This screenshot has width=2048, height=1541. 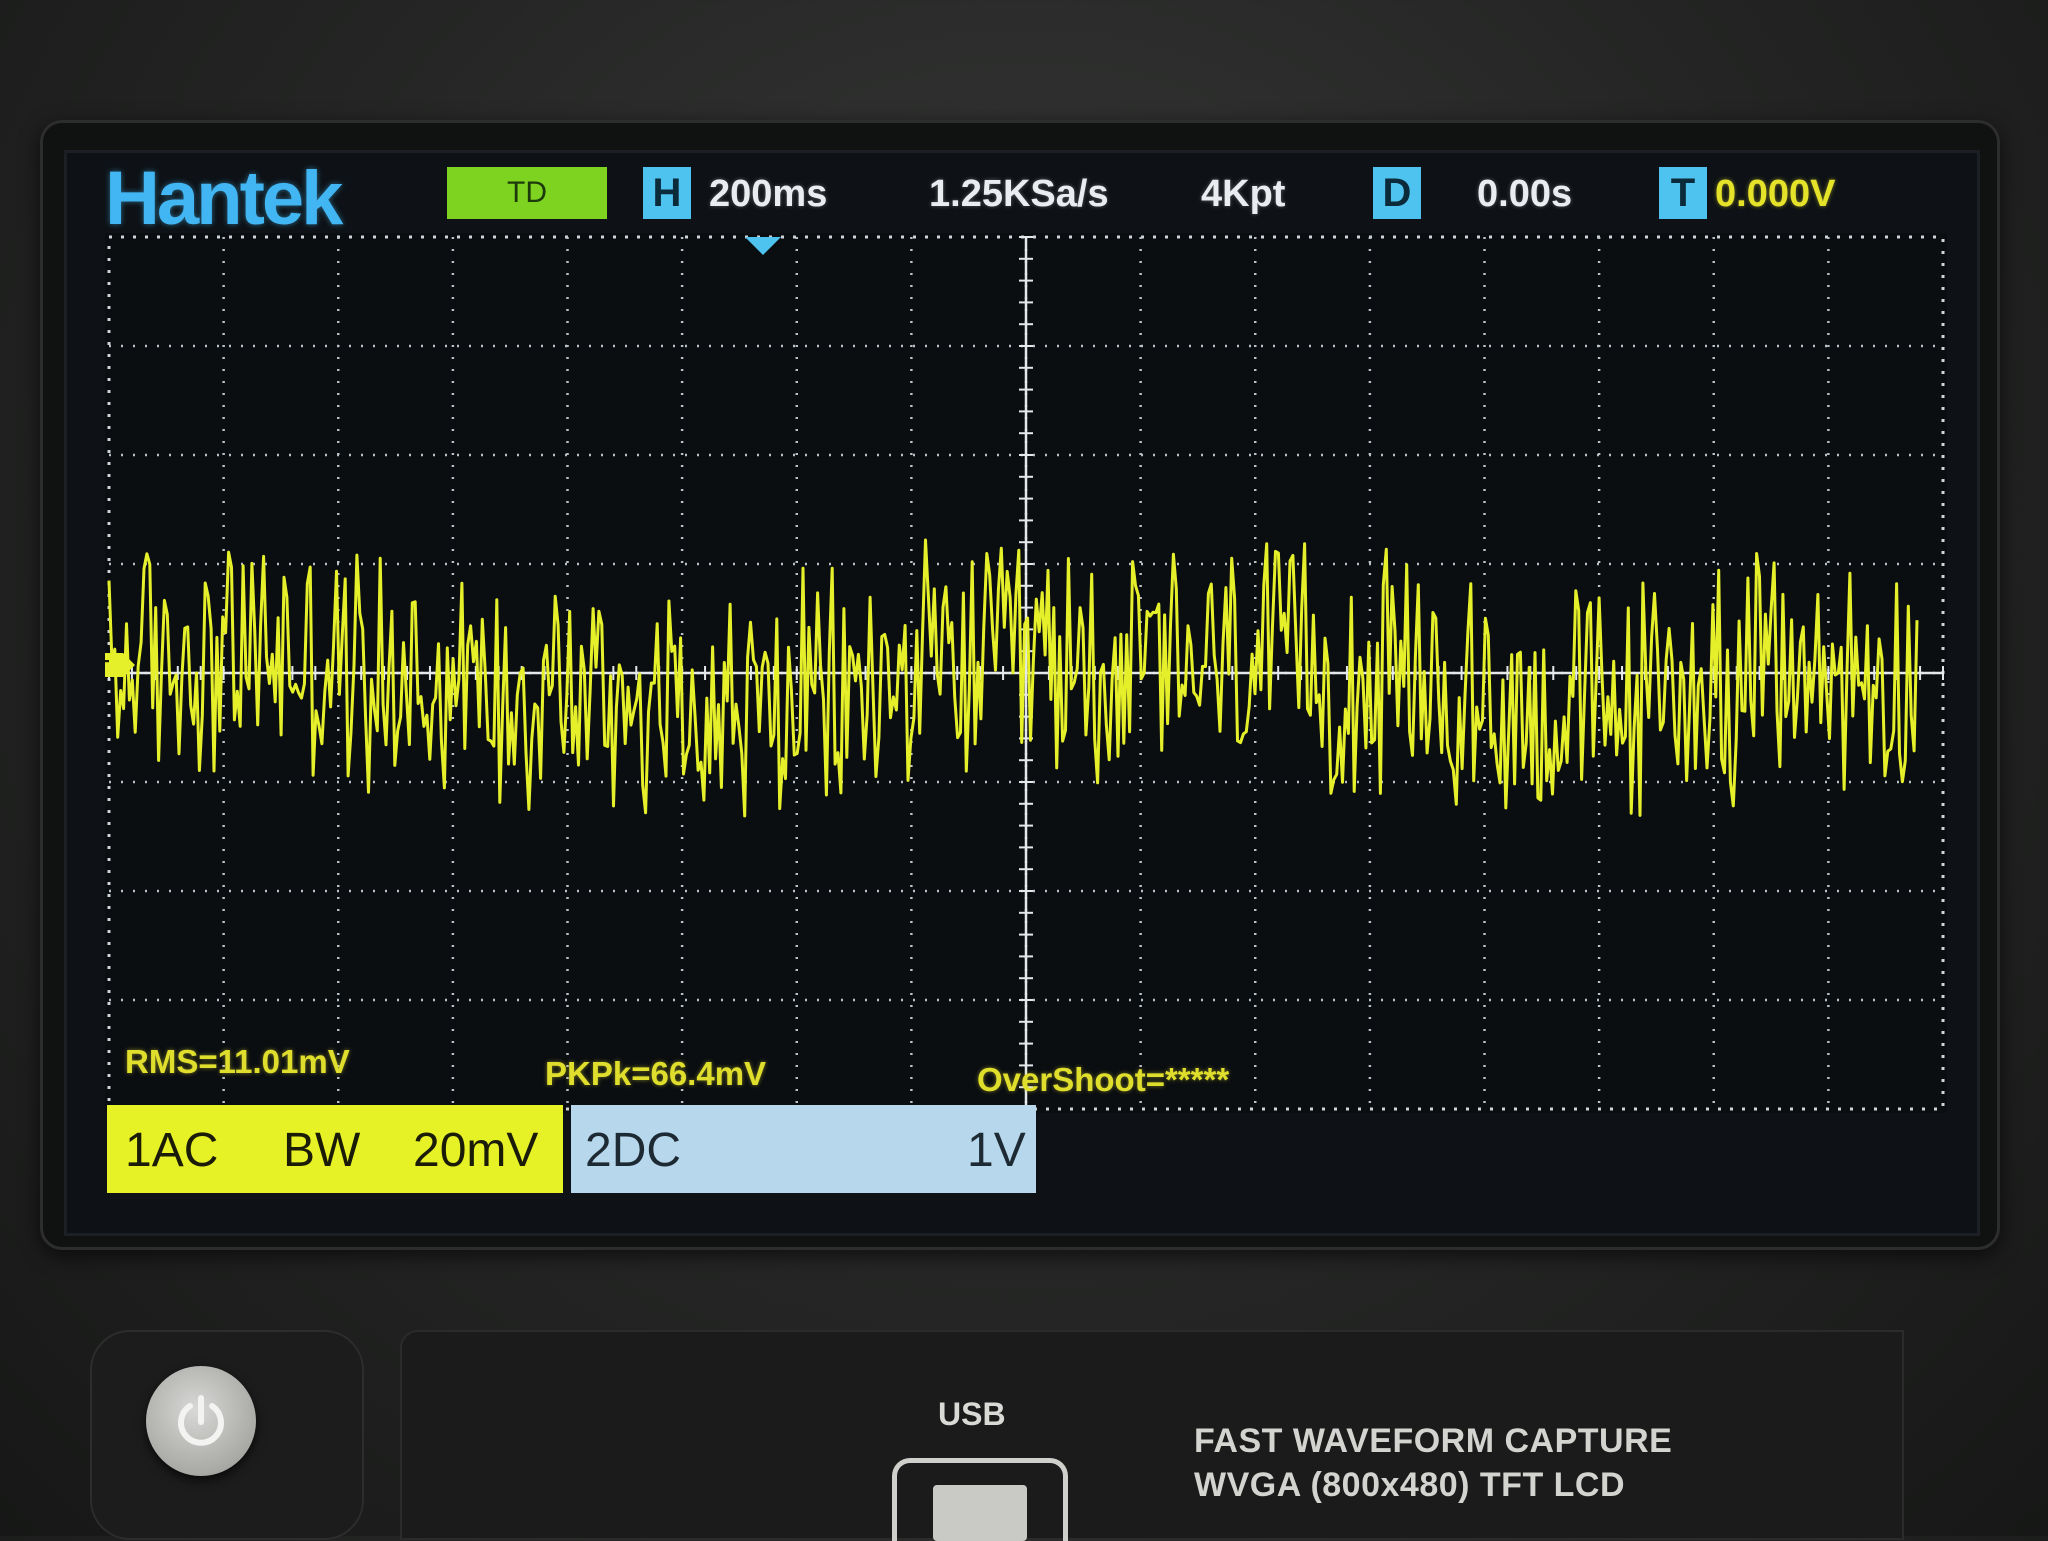 I want to click on channel2-coupling: 2DC, so click(x=633, y=1150).